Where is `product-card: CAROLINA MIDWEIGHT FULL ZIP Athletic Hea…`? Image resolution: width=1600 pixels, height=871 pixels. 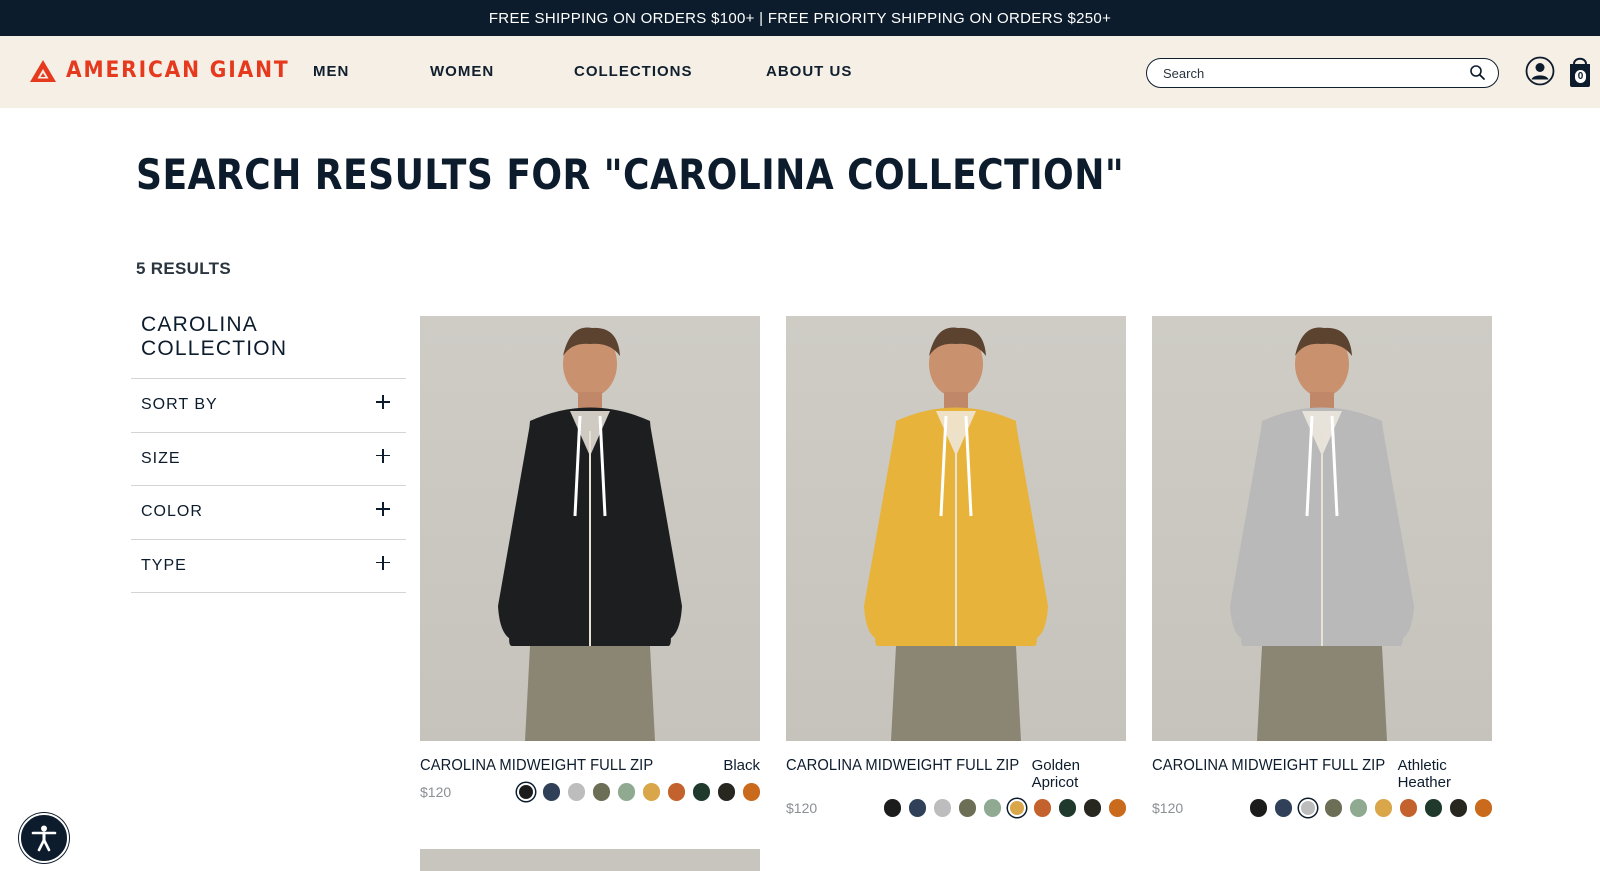
product-card: CAROLINA MIDWEIGHT FULL ZIP Athletic Hea… is located at coordinates (1322, 566).